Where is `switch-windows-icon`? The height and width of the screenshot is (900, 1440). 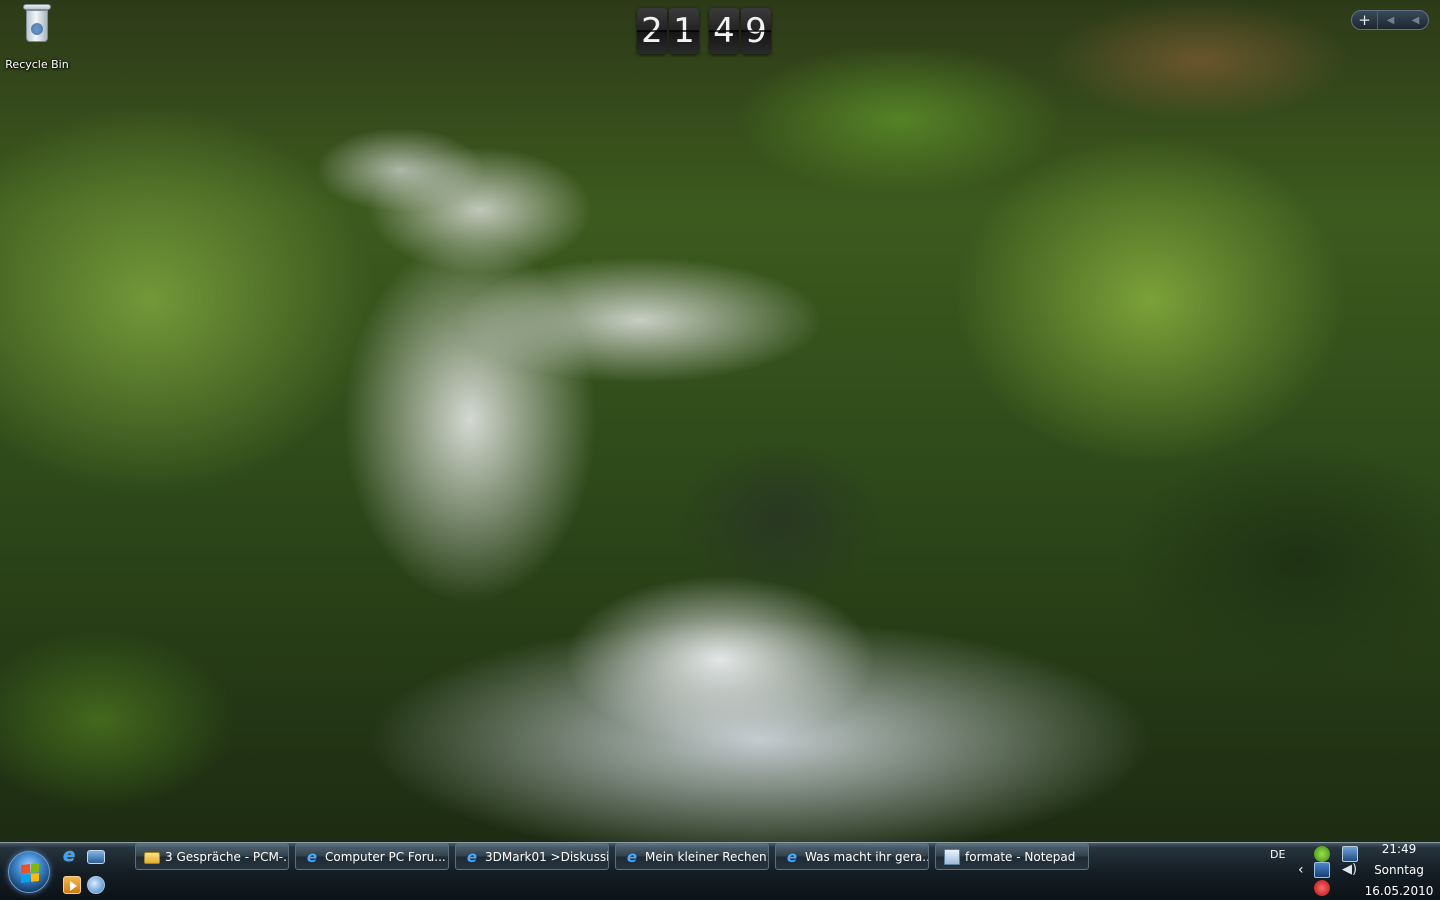
switch-windows-icon is located at coordinates (96, 885).